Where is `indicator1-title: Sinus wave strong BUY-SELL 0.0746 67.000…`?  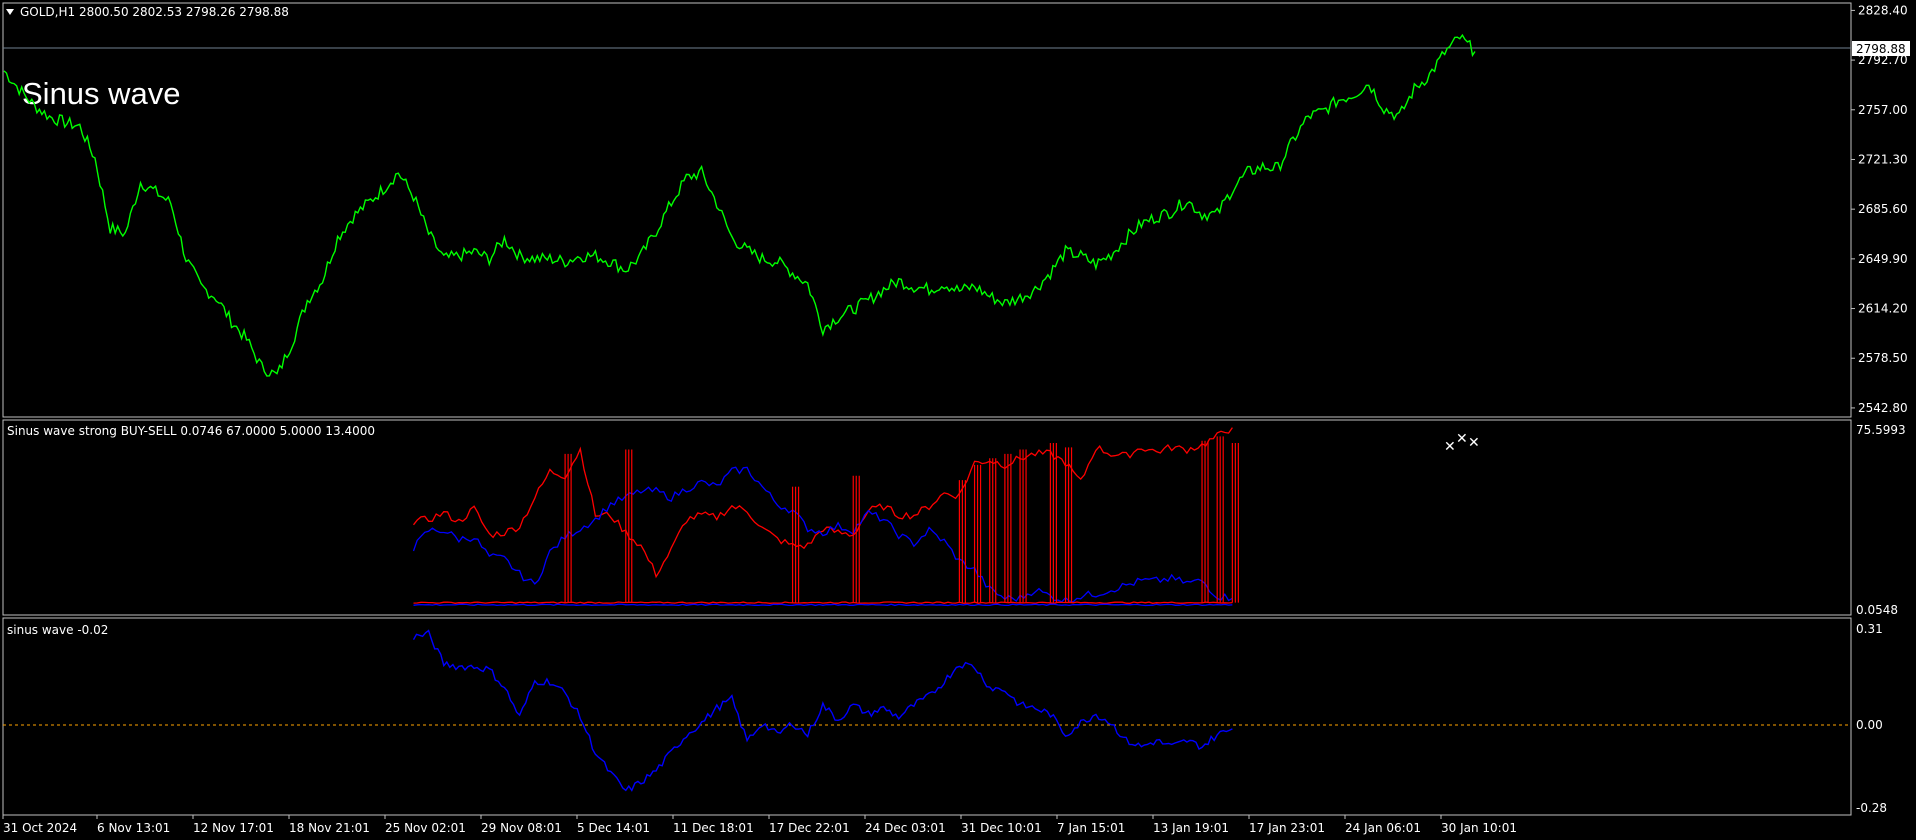
indicator1-title: Sinus wave strong BUY-SELL 0.0746 67.000… is located at coordinates (191, 431).